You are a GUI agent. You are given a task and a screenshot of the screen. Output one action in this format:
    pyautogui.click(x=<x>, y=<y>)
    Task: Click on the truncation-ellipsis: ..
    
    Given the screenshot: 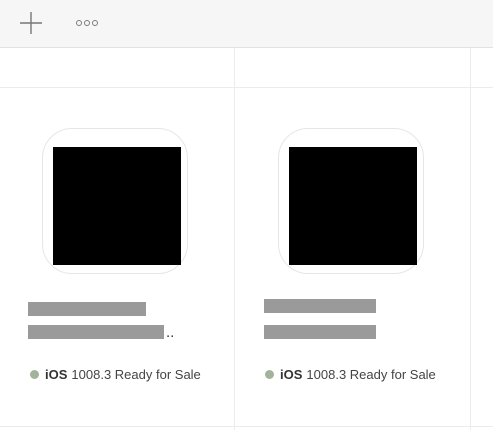 What is the action you would take?
    pyautogui.click(x=170, y=332)
    